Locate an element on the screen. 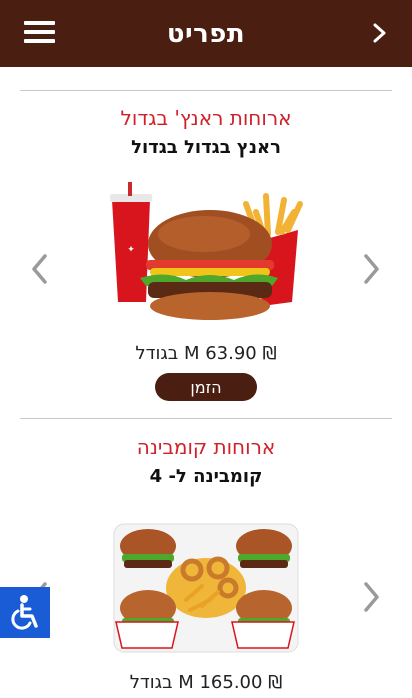  item-category: ארוחות ראנץ' בגדול is located at coordinates (206, 118).